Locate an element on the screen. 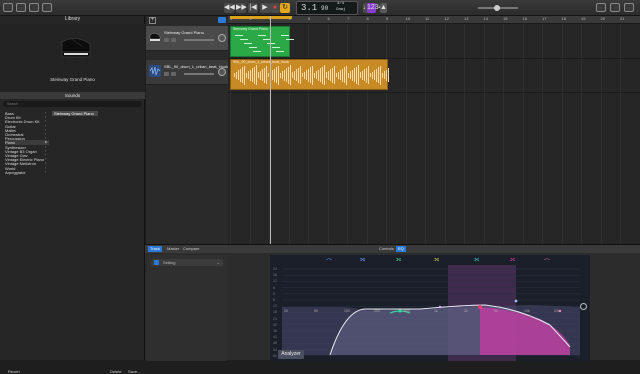 The height and width of the screenshot is (374, 640). instrument-preview: Steinway Grand Piano is located at coordinates (72, 59).